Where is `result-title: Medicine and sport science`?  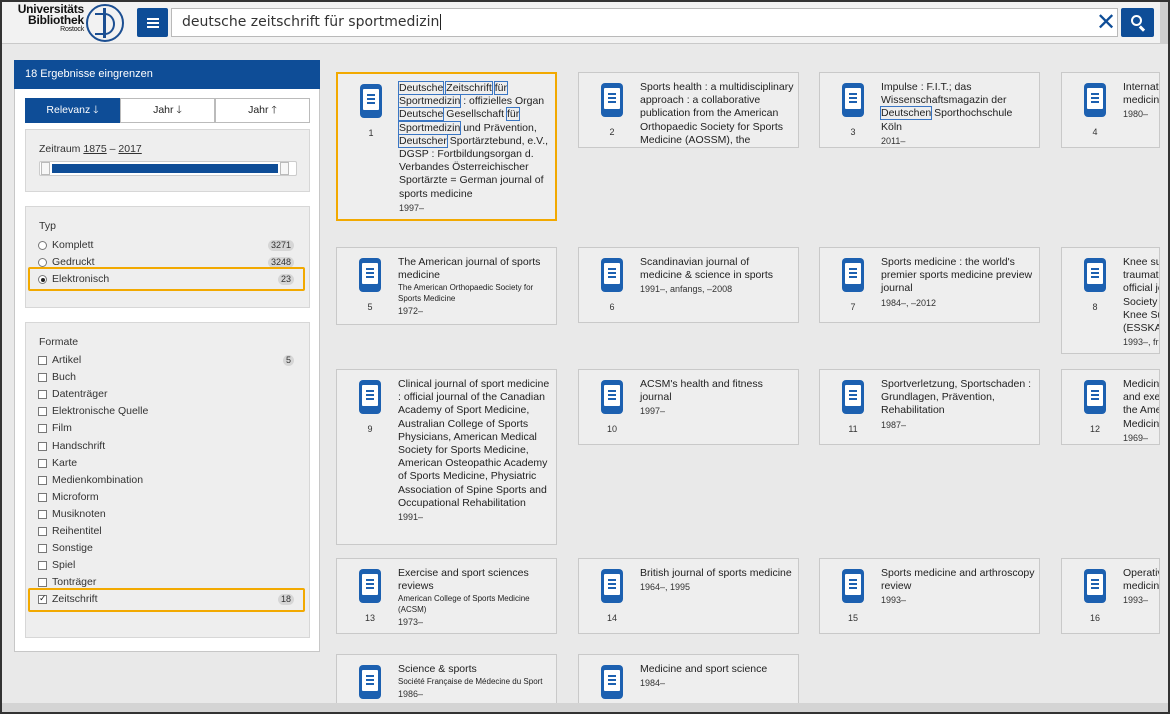 result-title: Medicine and sport science is located at coordinates (703, 669).